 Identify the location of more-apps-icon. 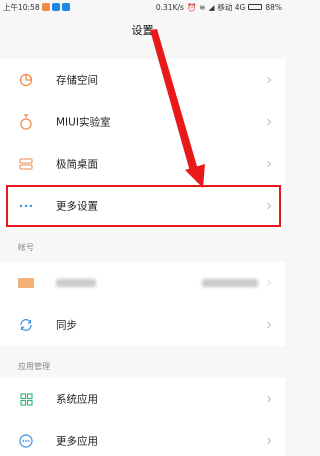
(26, 441).